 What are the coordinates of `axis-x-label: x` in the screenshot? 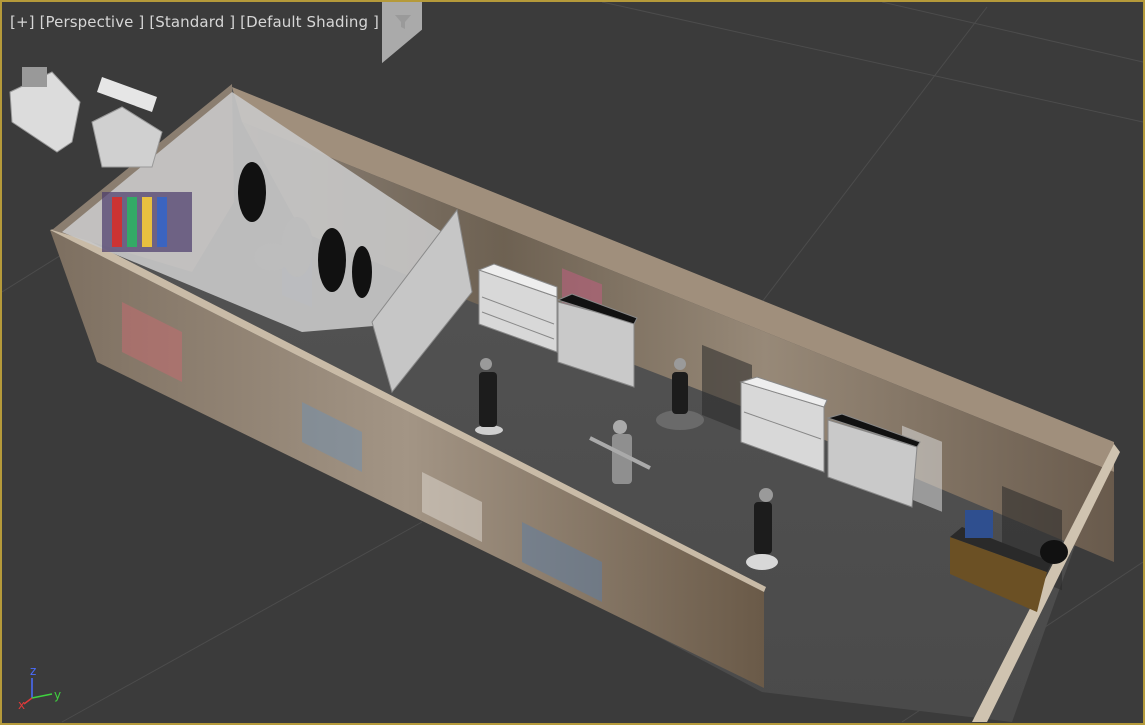 It's located at (22, 705).